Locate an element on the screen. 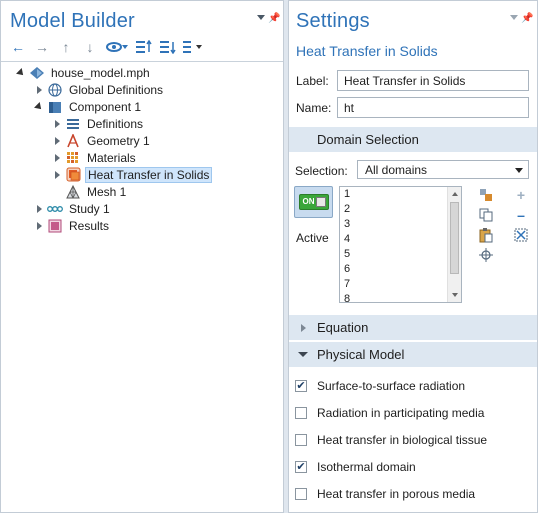 This screenshot has width=538, height=513. toggle-on-text: ON is located at coordinates (308, 201).